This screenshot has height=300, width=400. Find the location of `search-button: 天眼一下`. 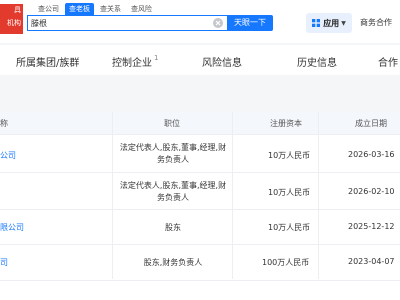

search-button: 天眼一下 is located at coordinates (250, 23).